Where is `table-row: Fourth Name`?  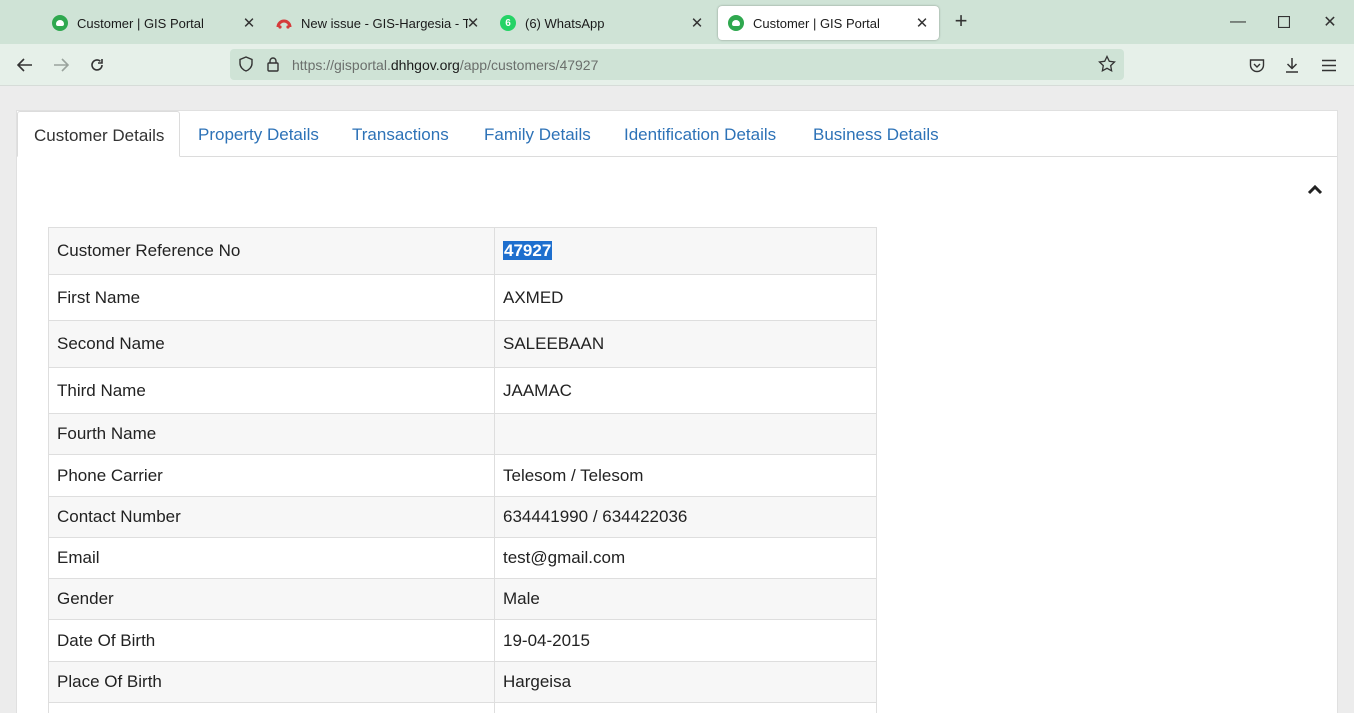 table-row: Fourth Name is located at coordinates (462, 434).